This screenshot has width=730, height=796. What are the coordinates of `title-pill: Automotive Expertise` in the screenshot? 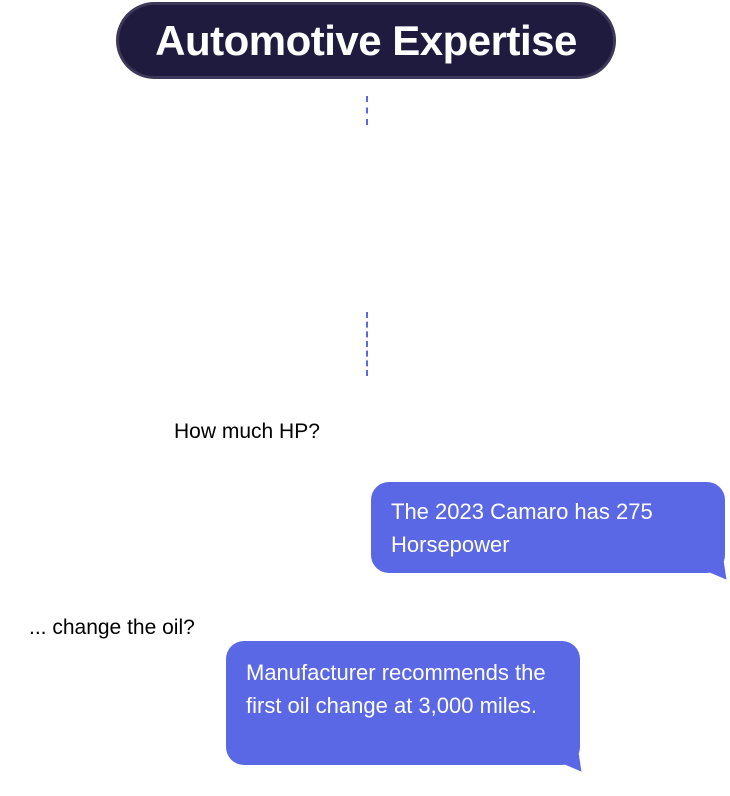 It's located at (366, 40).